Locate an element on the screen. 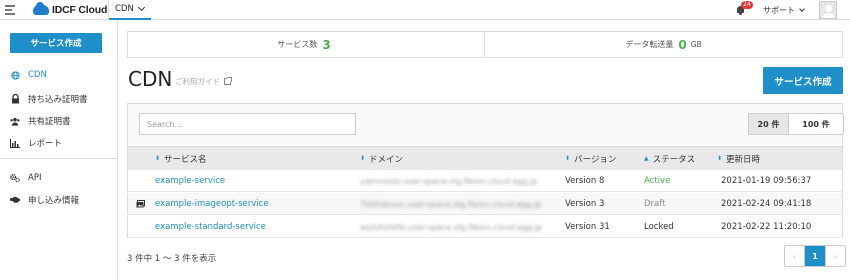 Image resolution: width=850 pixels, height=280 pixels. transfer-label: データ転送量 is located at coordinates (649, 44).